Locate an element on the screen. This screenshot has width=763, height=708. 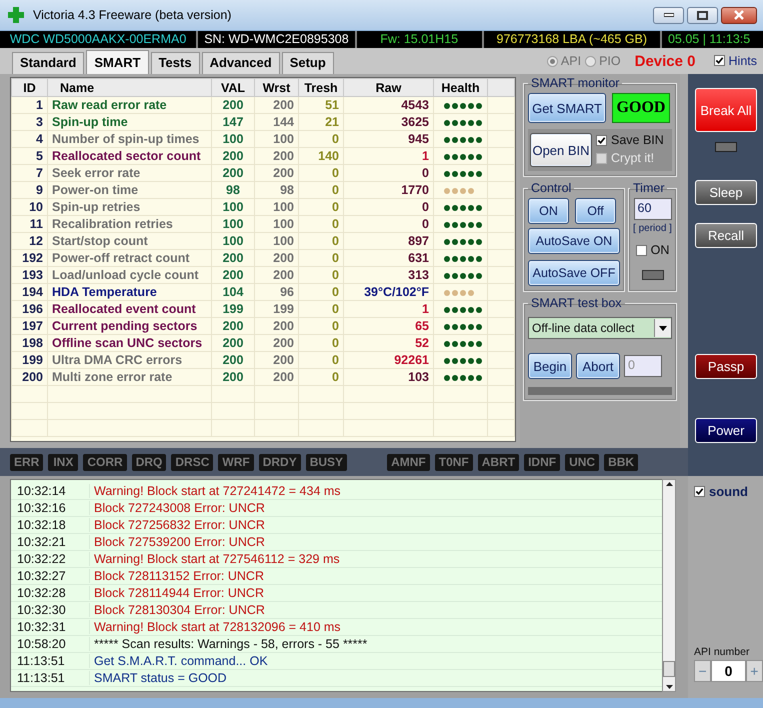
column-header: VAL is located at coordinates (233, 87).